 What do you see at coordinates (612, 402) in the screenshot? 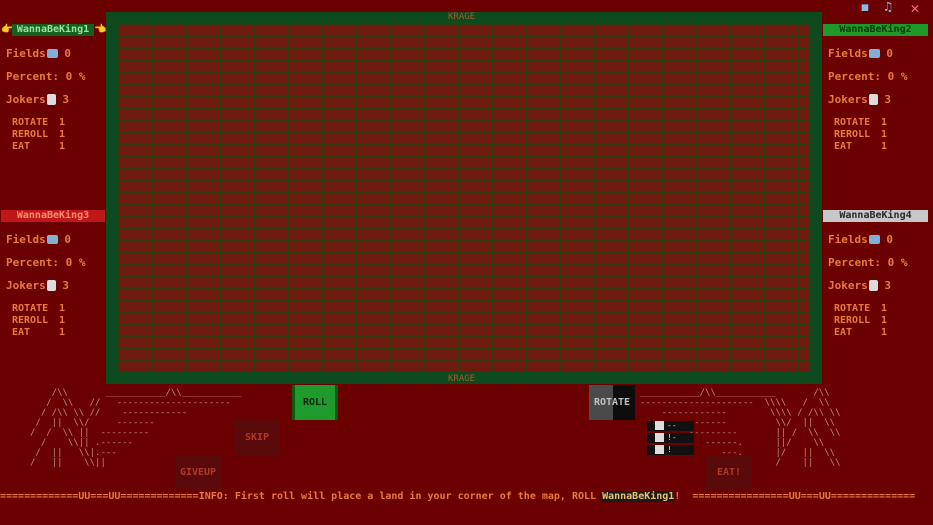
I see `rotate-button: ROTATE` at bounding box center [612, 402].